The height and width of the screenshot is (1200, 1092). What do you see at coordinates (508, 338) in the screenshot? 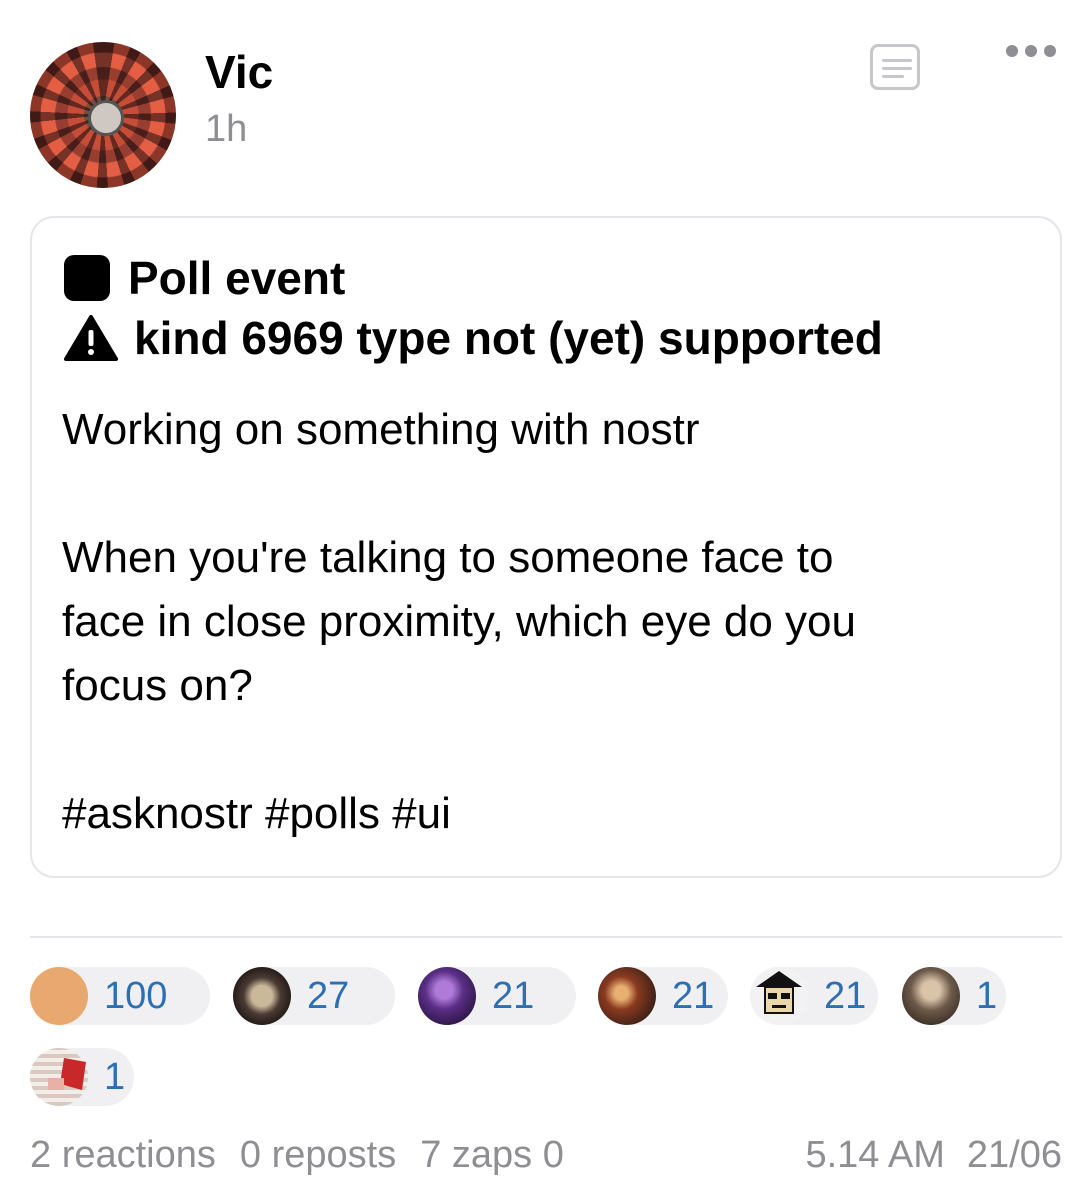
I see `warning-text: kind 6969 type not (yet) supported` at bounding box center [508, 338].